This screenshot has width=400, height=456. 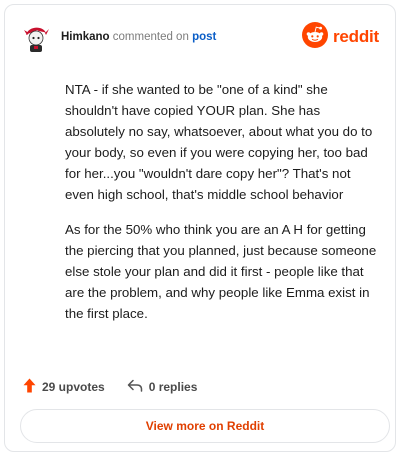 I want to click on reply-count: 0 replies, so click(x=173, y=387).